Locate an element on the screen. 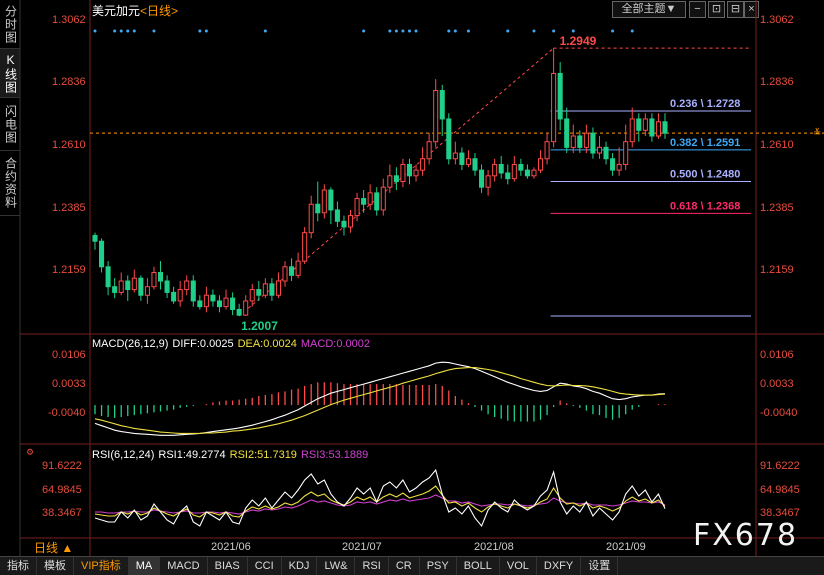 Image resolution: width=824 pixels, height=575 pixels. indicator-tab: CCI is located at coordinates (265, 566).